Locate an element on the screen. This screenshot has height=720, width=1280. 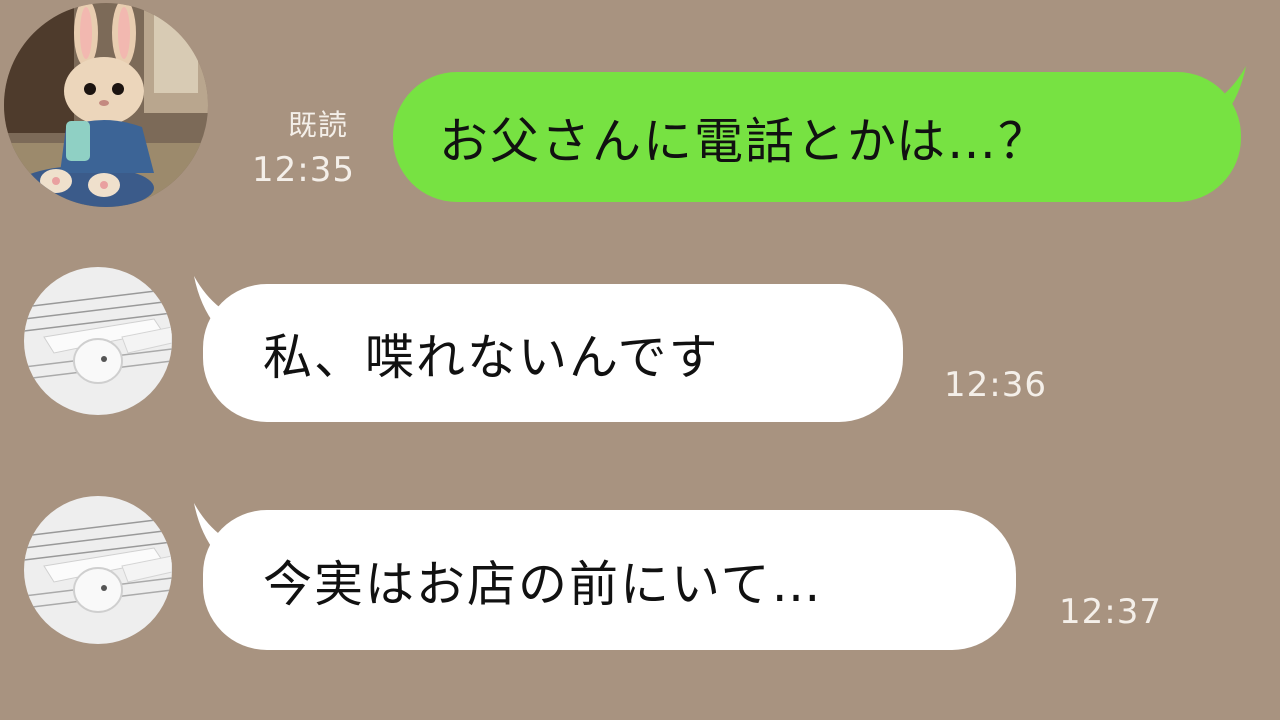
outgoing-message-bubble: お父さんに電話とかは…？ is located at coordinates (817, 137).